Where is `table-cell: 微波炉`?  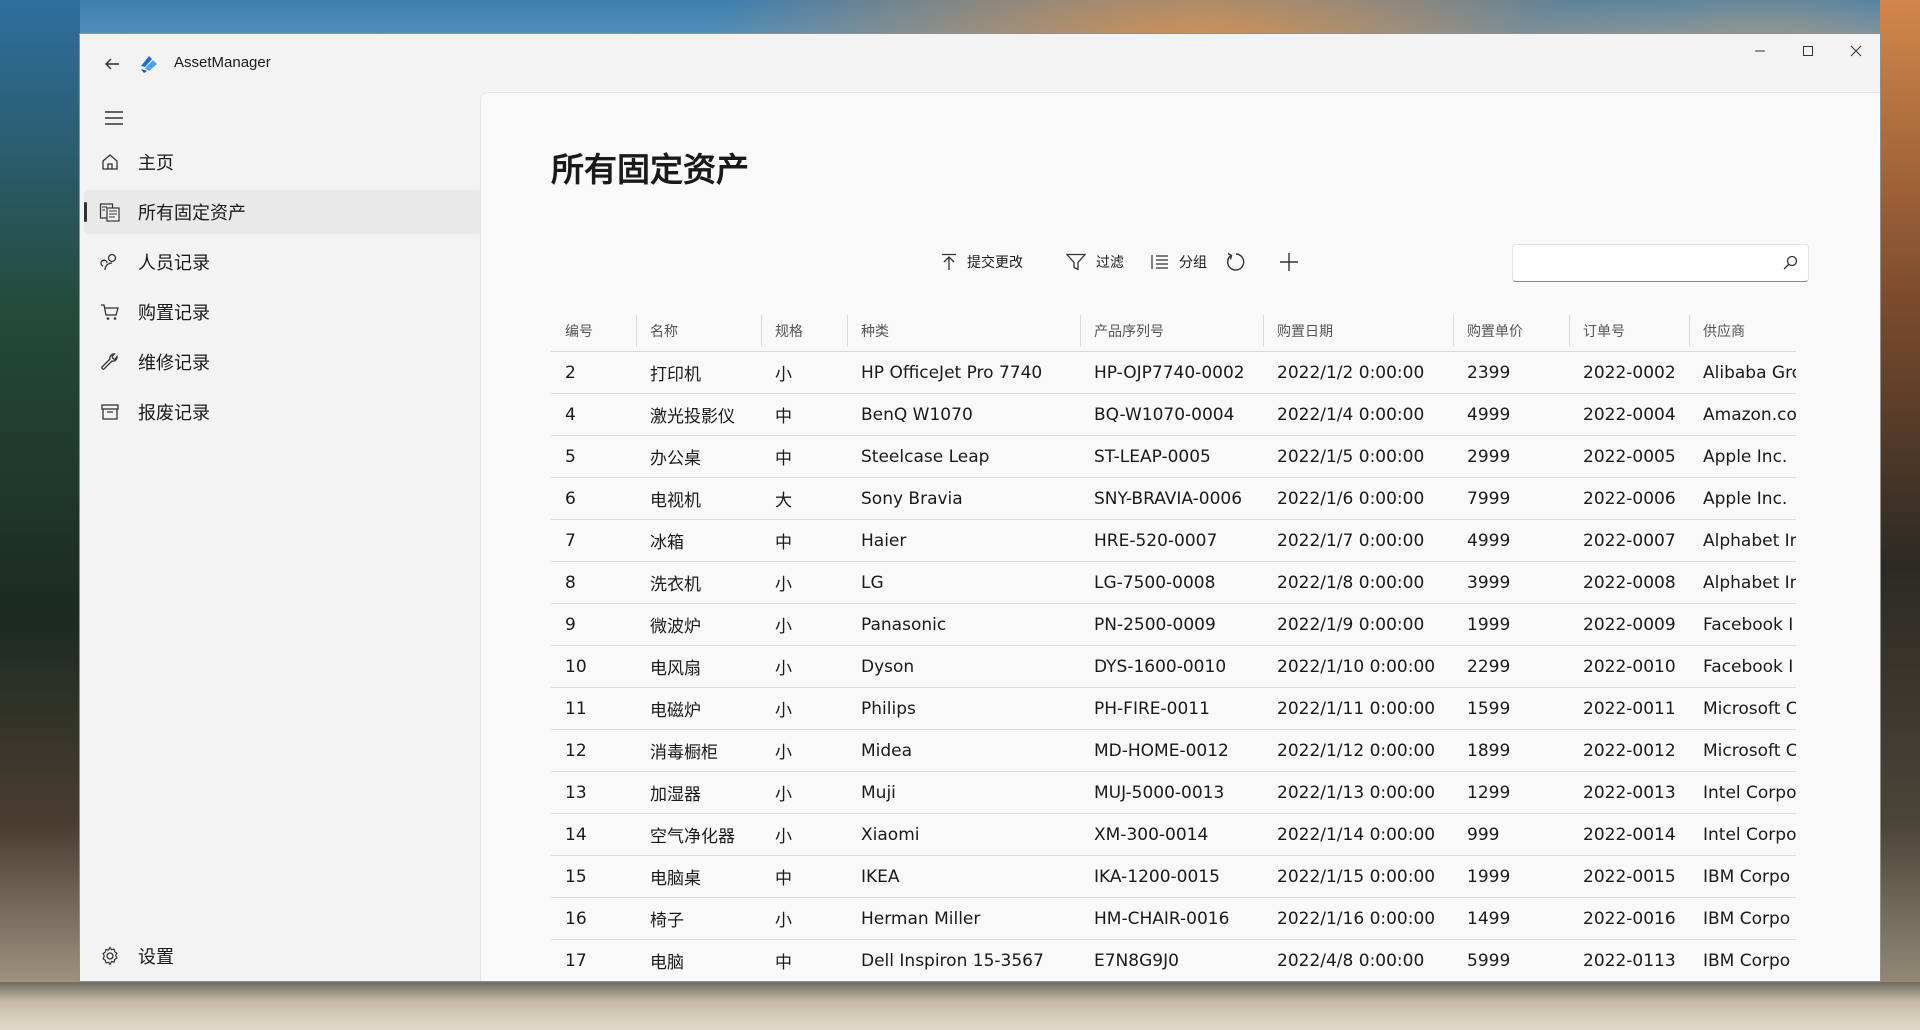
table-cell: 微波炉 is located at coordinates (698, 624).